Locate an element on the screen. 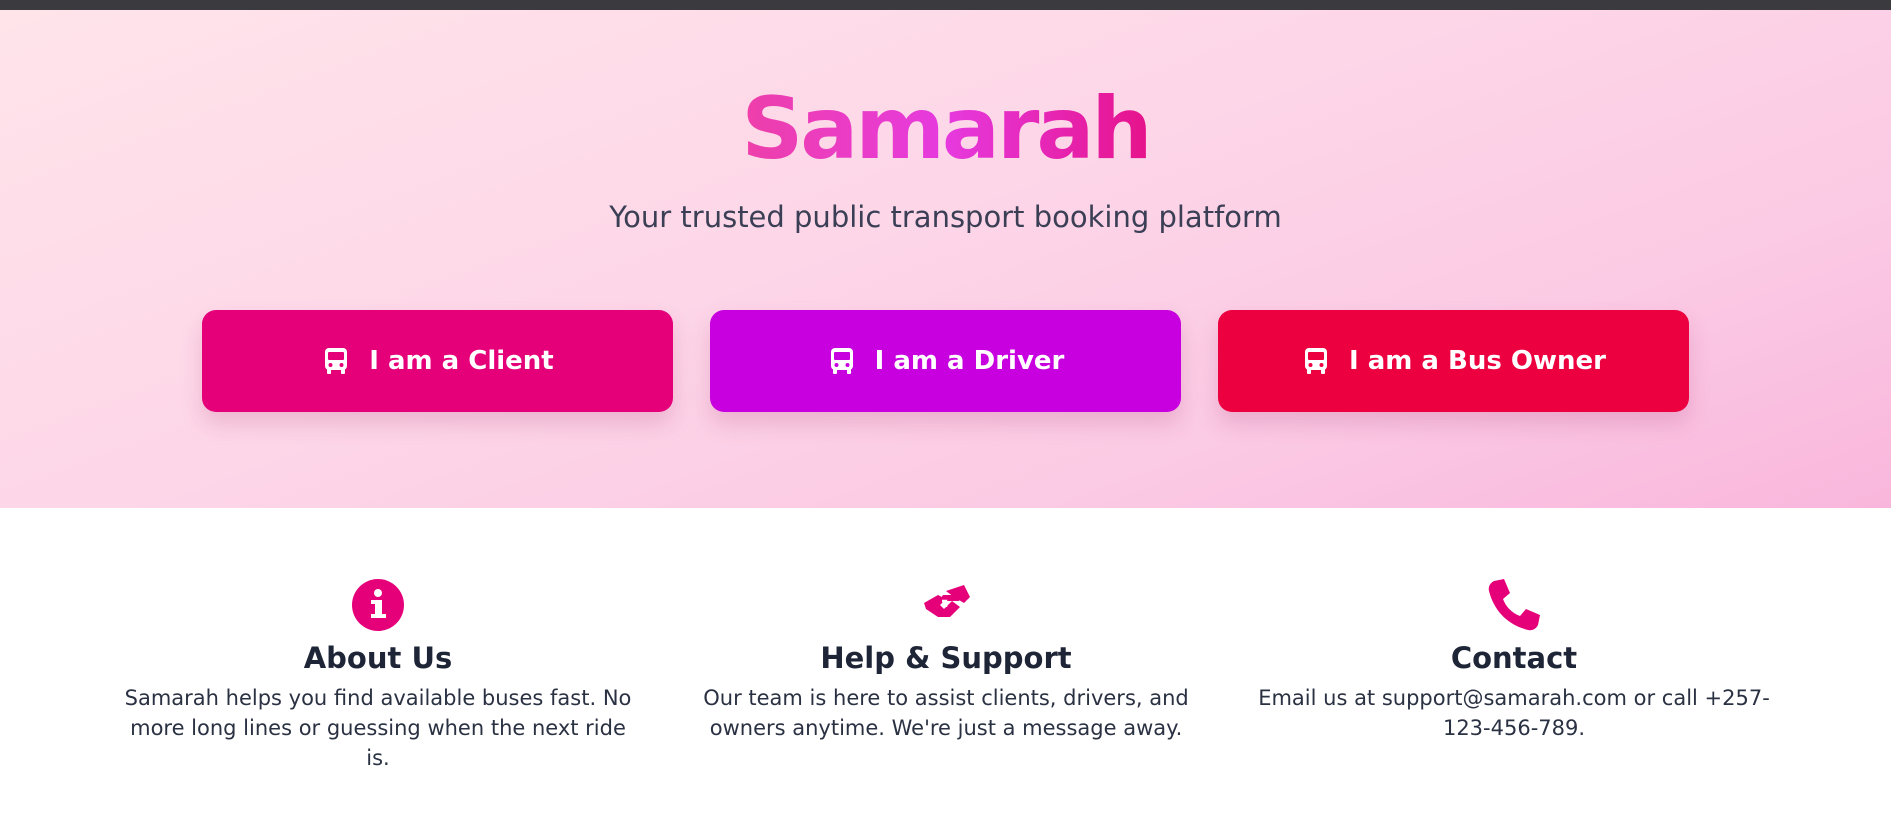 The height and width of the screenshot is (820, 1891). client-role-button: I am a Client is located at coordinates (437, 361).